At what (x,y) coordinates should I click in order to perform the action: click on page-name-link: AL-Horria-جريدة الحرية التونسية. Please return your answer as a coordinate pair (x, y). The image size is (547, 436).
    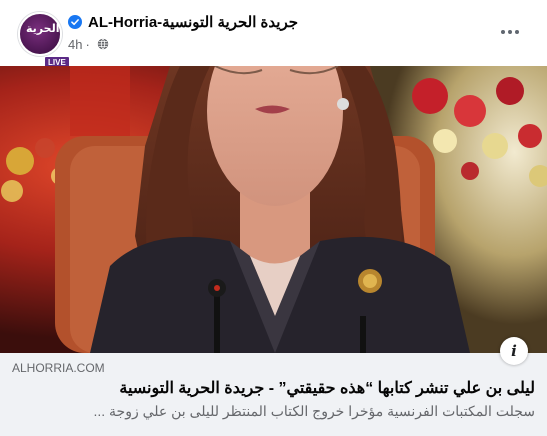
    Looking at the image, I should click on (193, 22).